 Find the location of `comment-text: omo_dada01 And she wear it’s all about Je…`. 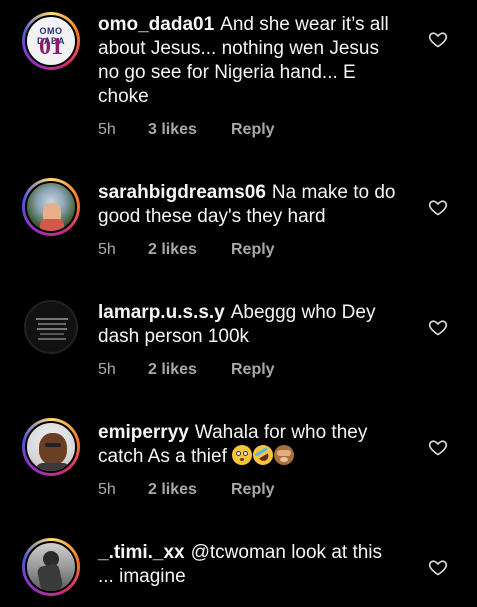

comment-text: omo_dada01 And she wear it’s all about Je… is located at coordinates (248, 61).